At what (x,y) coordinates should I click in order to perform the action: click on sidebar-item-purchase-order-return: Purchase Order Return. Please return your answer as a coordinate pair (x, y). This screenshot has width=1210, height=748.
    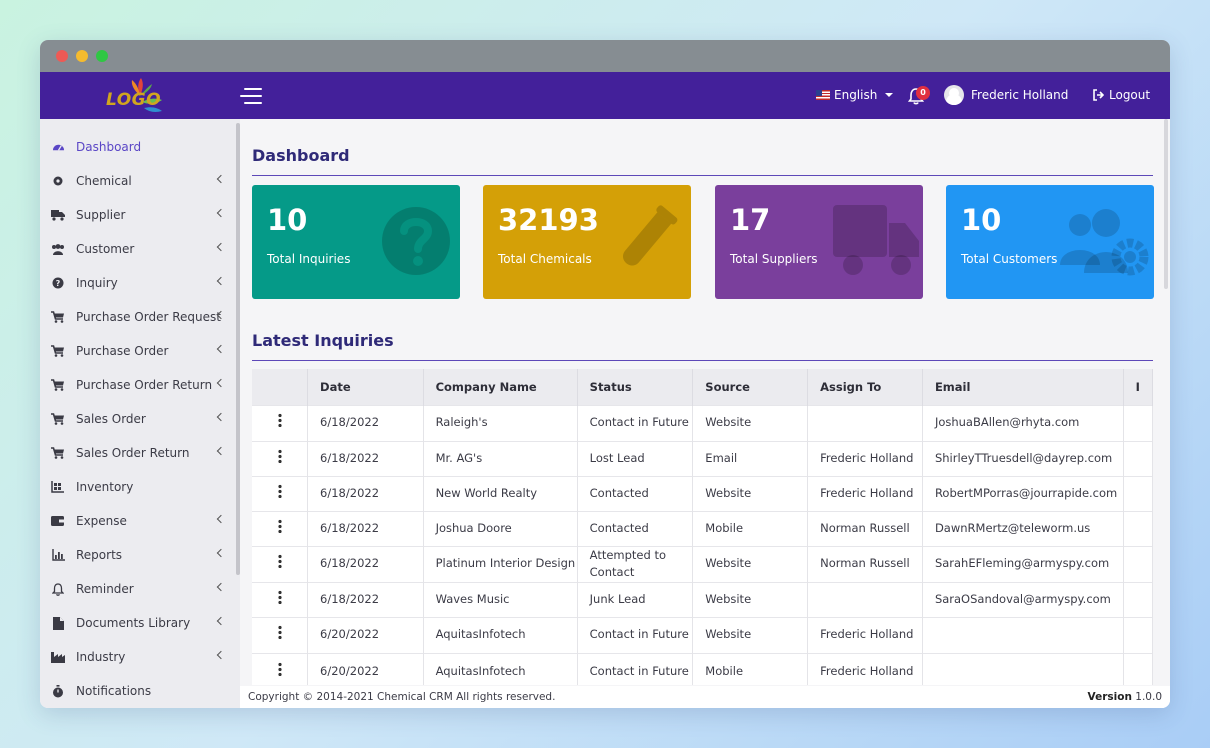
    Looking at the image, I should click on (136, 385).